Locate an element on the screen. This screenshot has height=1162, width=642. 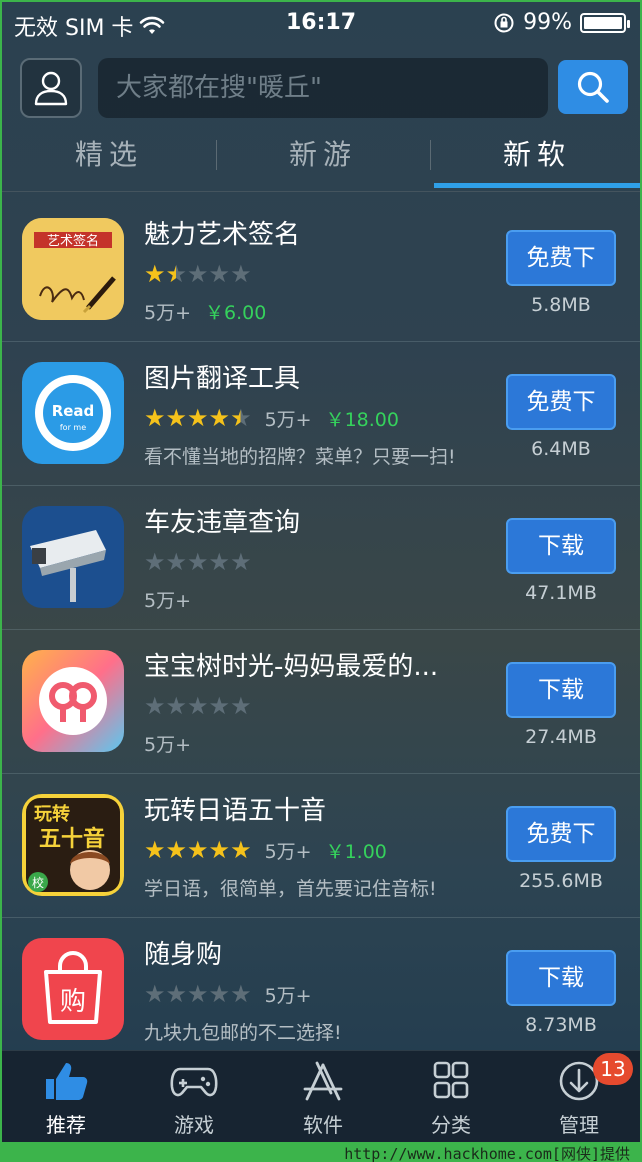
user-icon is located at coordinates (51, 88).